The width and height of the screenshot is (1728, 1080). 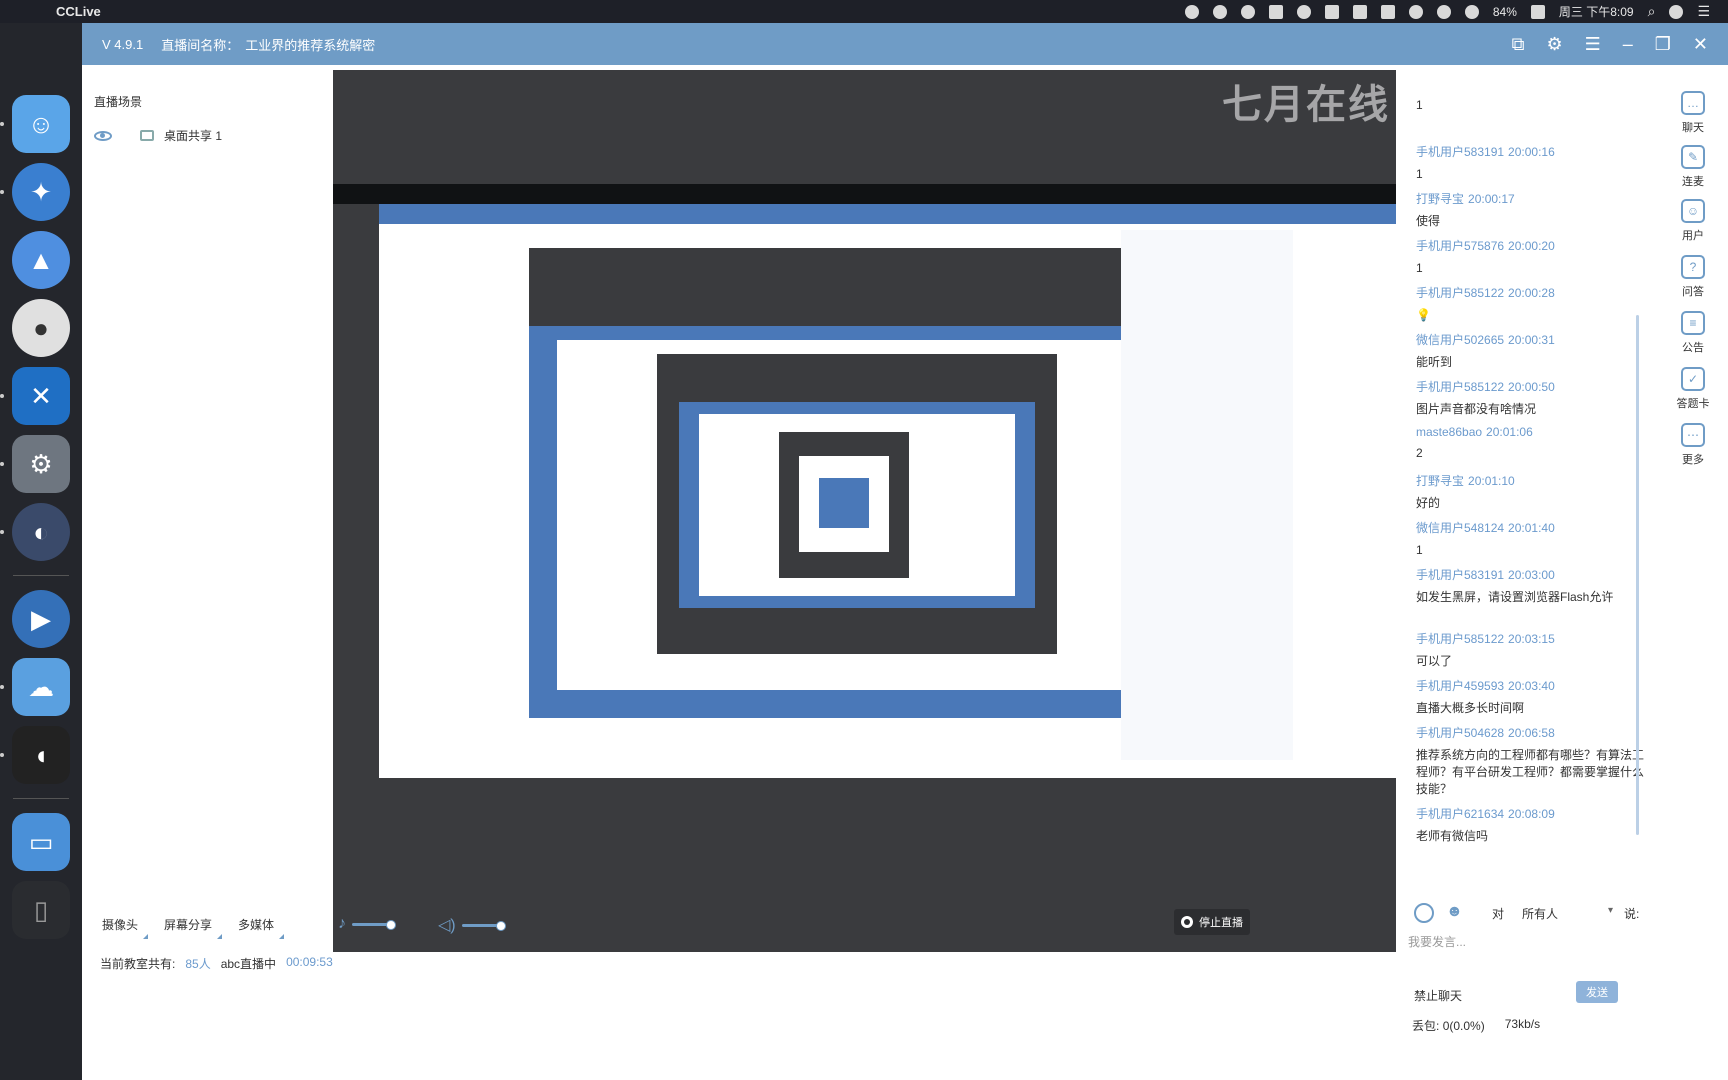 I want to click on browser-icon: ◐, so click(x=35, y=532).